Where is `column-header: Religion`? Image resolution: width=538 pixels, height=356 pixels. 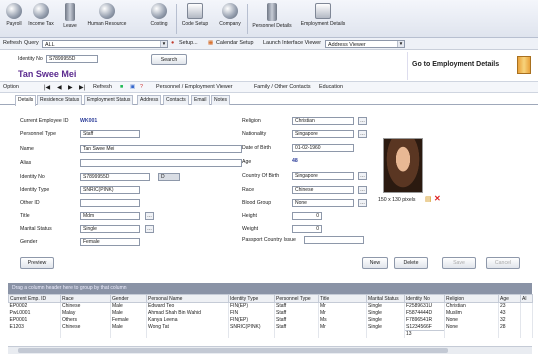 column-header: Religion is located at coordinates (471, 298).